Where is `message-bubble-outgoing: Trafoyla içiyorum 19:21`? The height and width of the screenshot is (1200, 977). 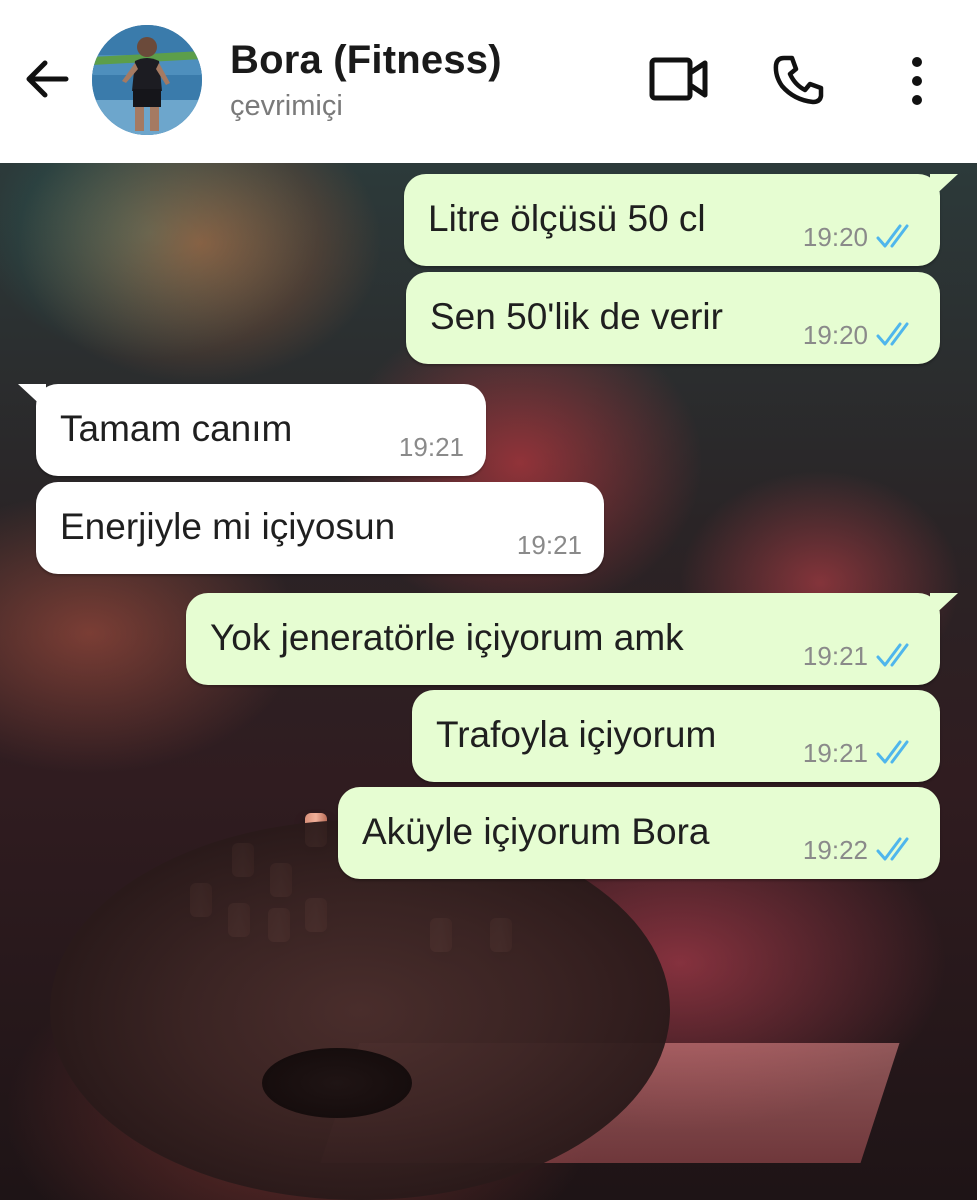 message-bubble-outgoing: Trafoyla içiyorum 19:21 is located at coordinates (676, 736).